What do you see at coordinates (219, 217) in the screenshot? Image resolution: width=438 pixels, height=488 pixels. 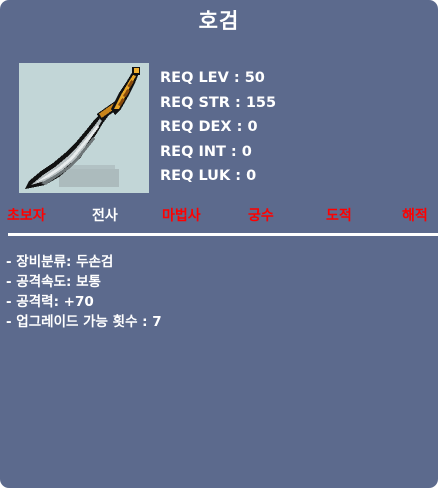 I see `job-restrictions: 초보자 전사 마법사 궁수 도적 해적` at bounding box center [219, 217].